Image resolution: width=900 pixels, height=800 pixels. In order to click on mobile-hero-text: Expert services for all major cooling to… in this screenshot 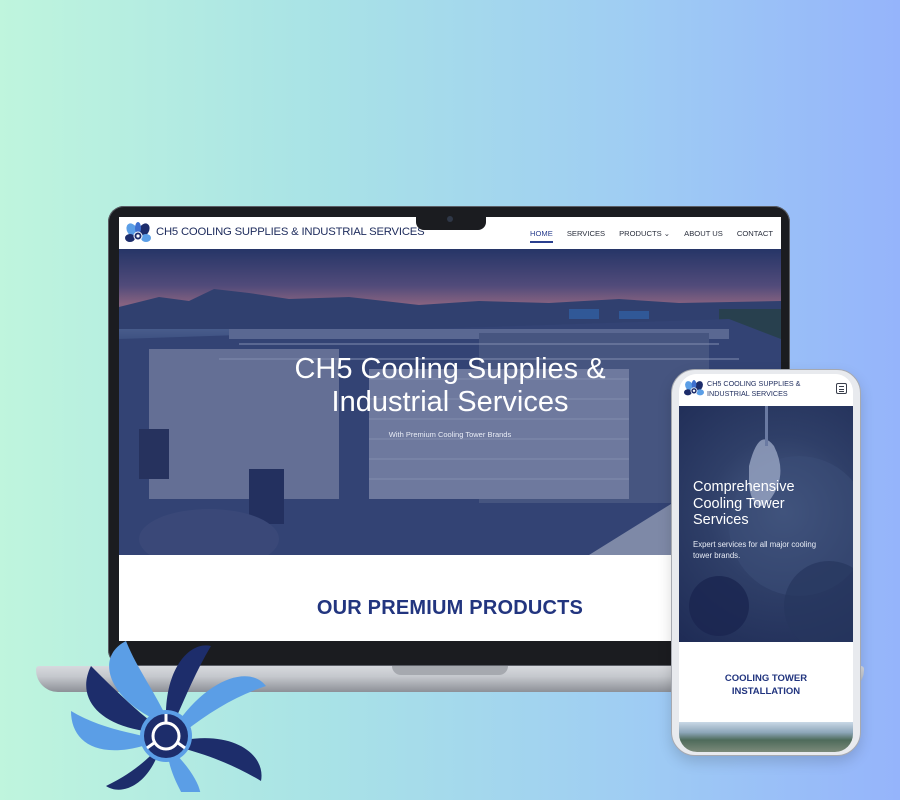, I will do `click(768, 550)`.